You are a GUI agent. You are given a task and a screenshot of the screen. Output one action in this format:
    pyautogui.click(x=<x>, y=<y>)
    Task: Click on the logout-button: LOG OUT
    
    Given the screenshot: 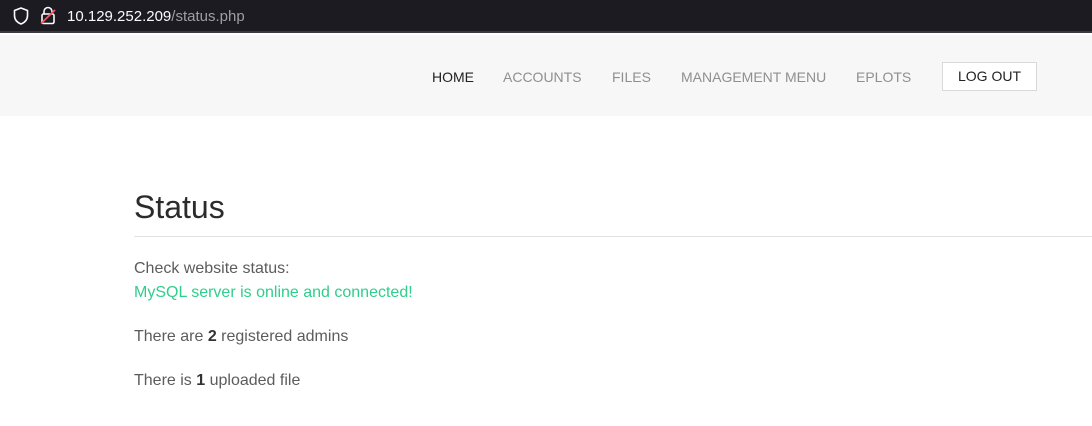 What is the action you would take?
    pyautogui.click(x=989, y=76)
    